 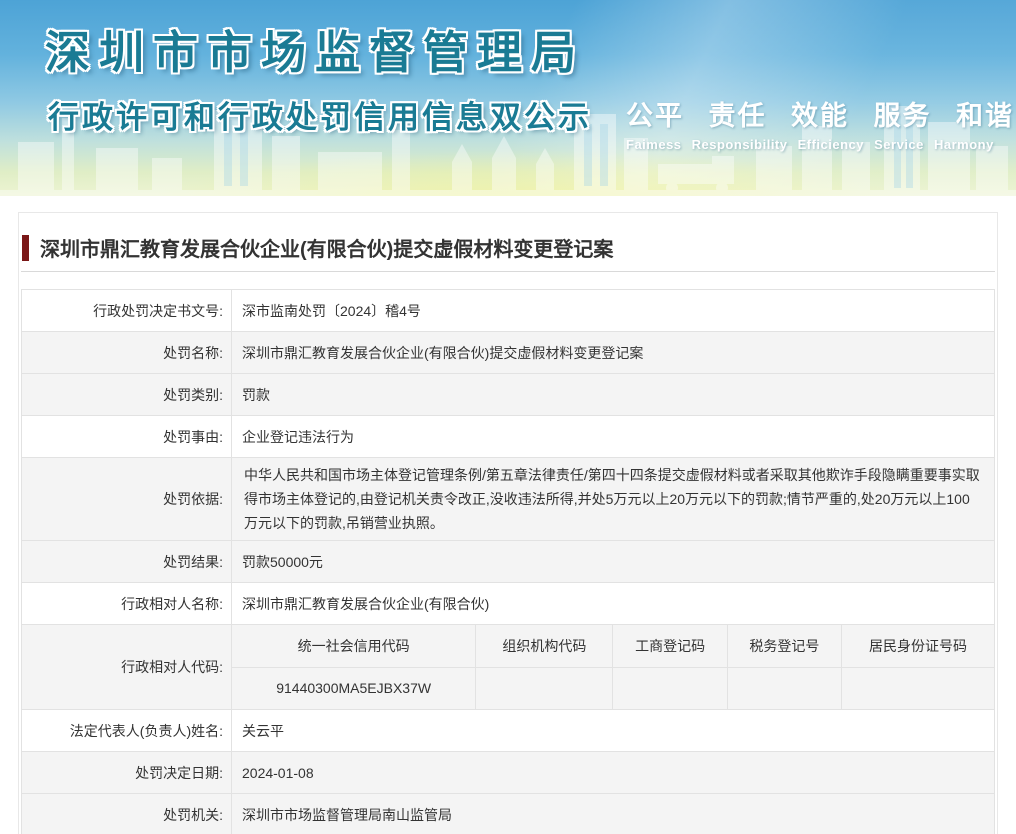 I want to click on row-penalty-authority: 处罚机关: 深圳市市场监督管理局南山监管局, so click(x=508, y=813).